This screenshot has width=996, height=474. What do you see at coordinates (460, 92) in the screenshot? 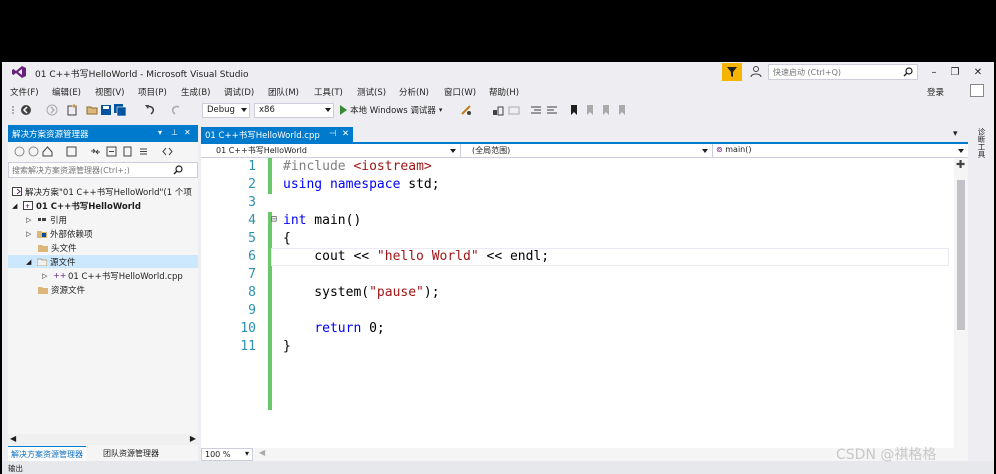
I see `menu-window: 窗口(W)` at bounding box center [460, 92].